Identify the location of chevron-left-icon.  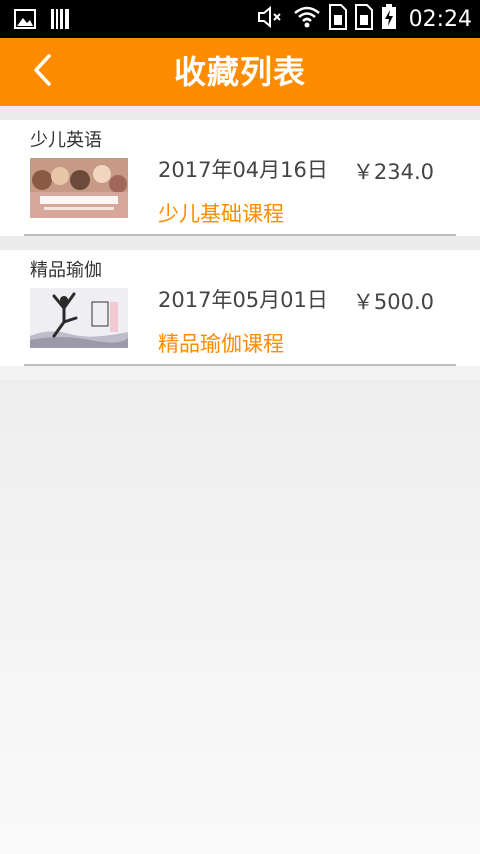
(42, 72).